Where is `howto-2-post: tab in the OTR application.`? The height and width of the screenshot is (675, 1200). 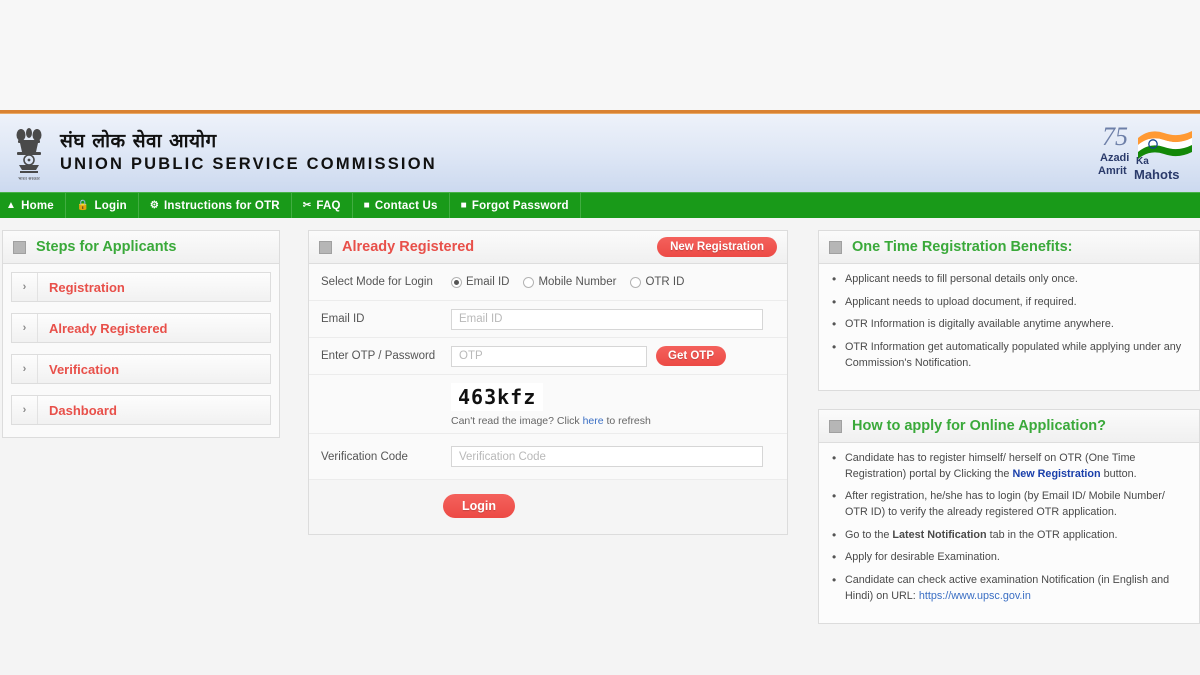
howto-2-post: tab in the OTR application. is located at coordinates (1052, 534).